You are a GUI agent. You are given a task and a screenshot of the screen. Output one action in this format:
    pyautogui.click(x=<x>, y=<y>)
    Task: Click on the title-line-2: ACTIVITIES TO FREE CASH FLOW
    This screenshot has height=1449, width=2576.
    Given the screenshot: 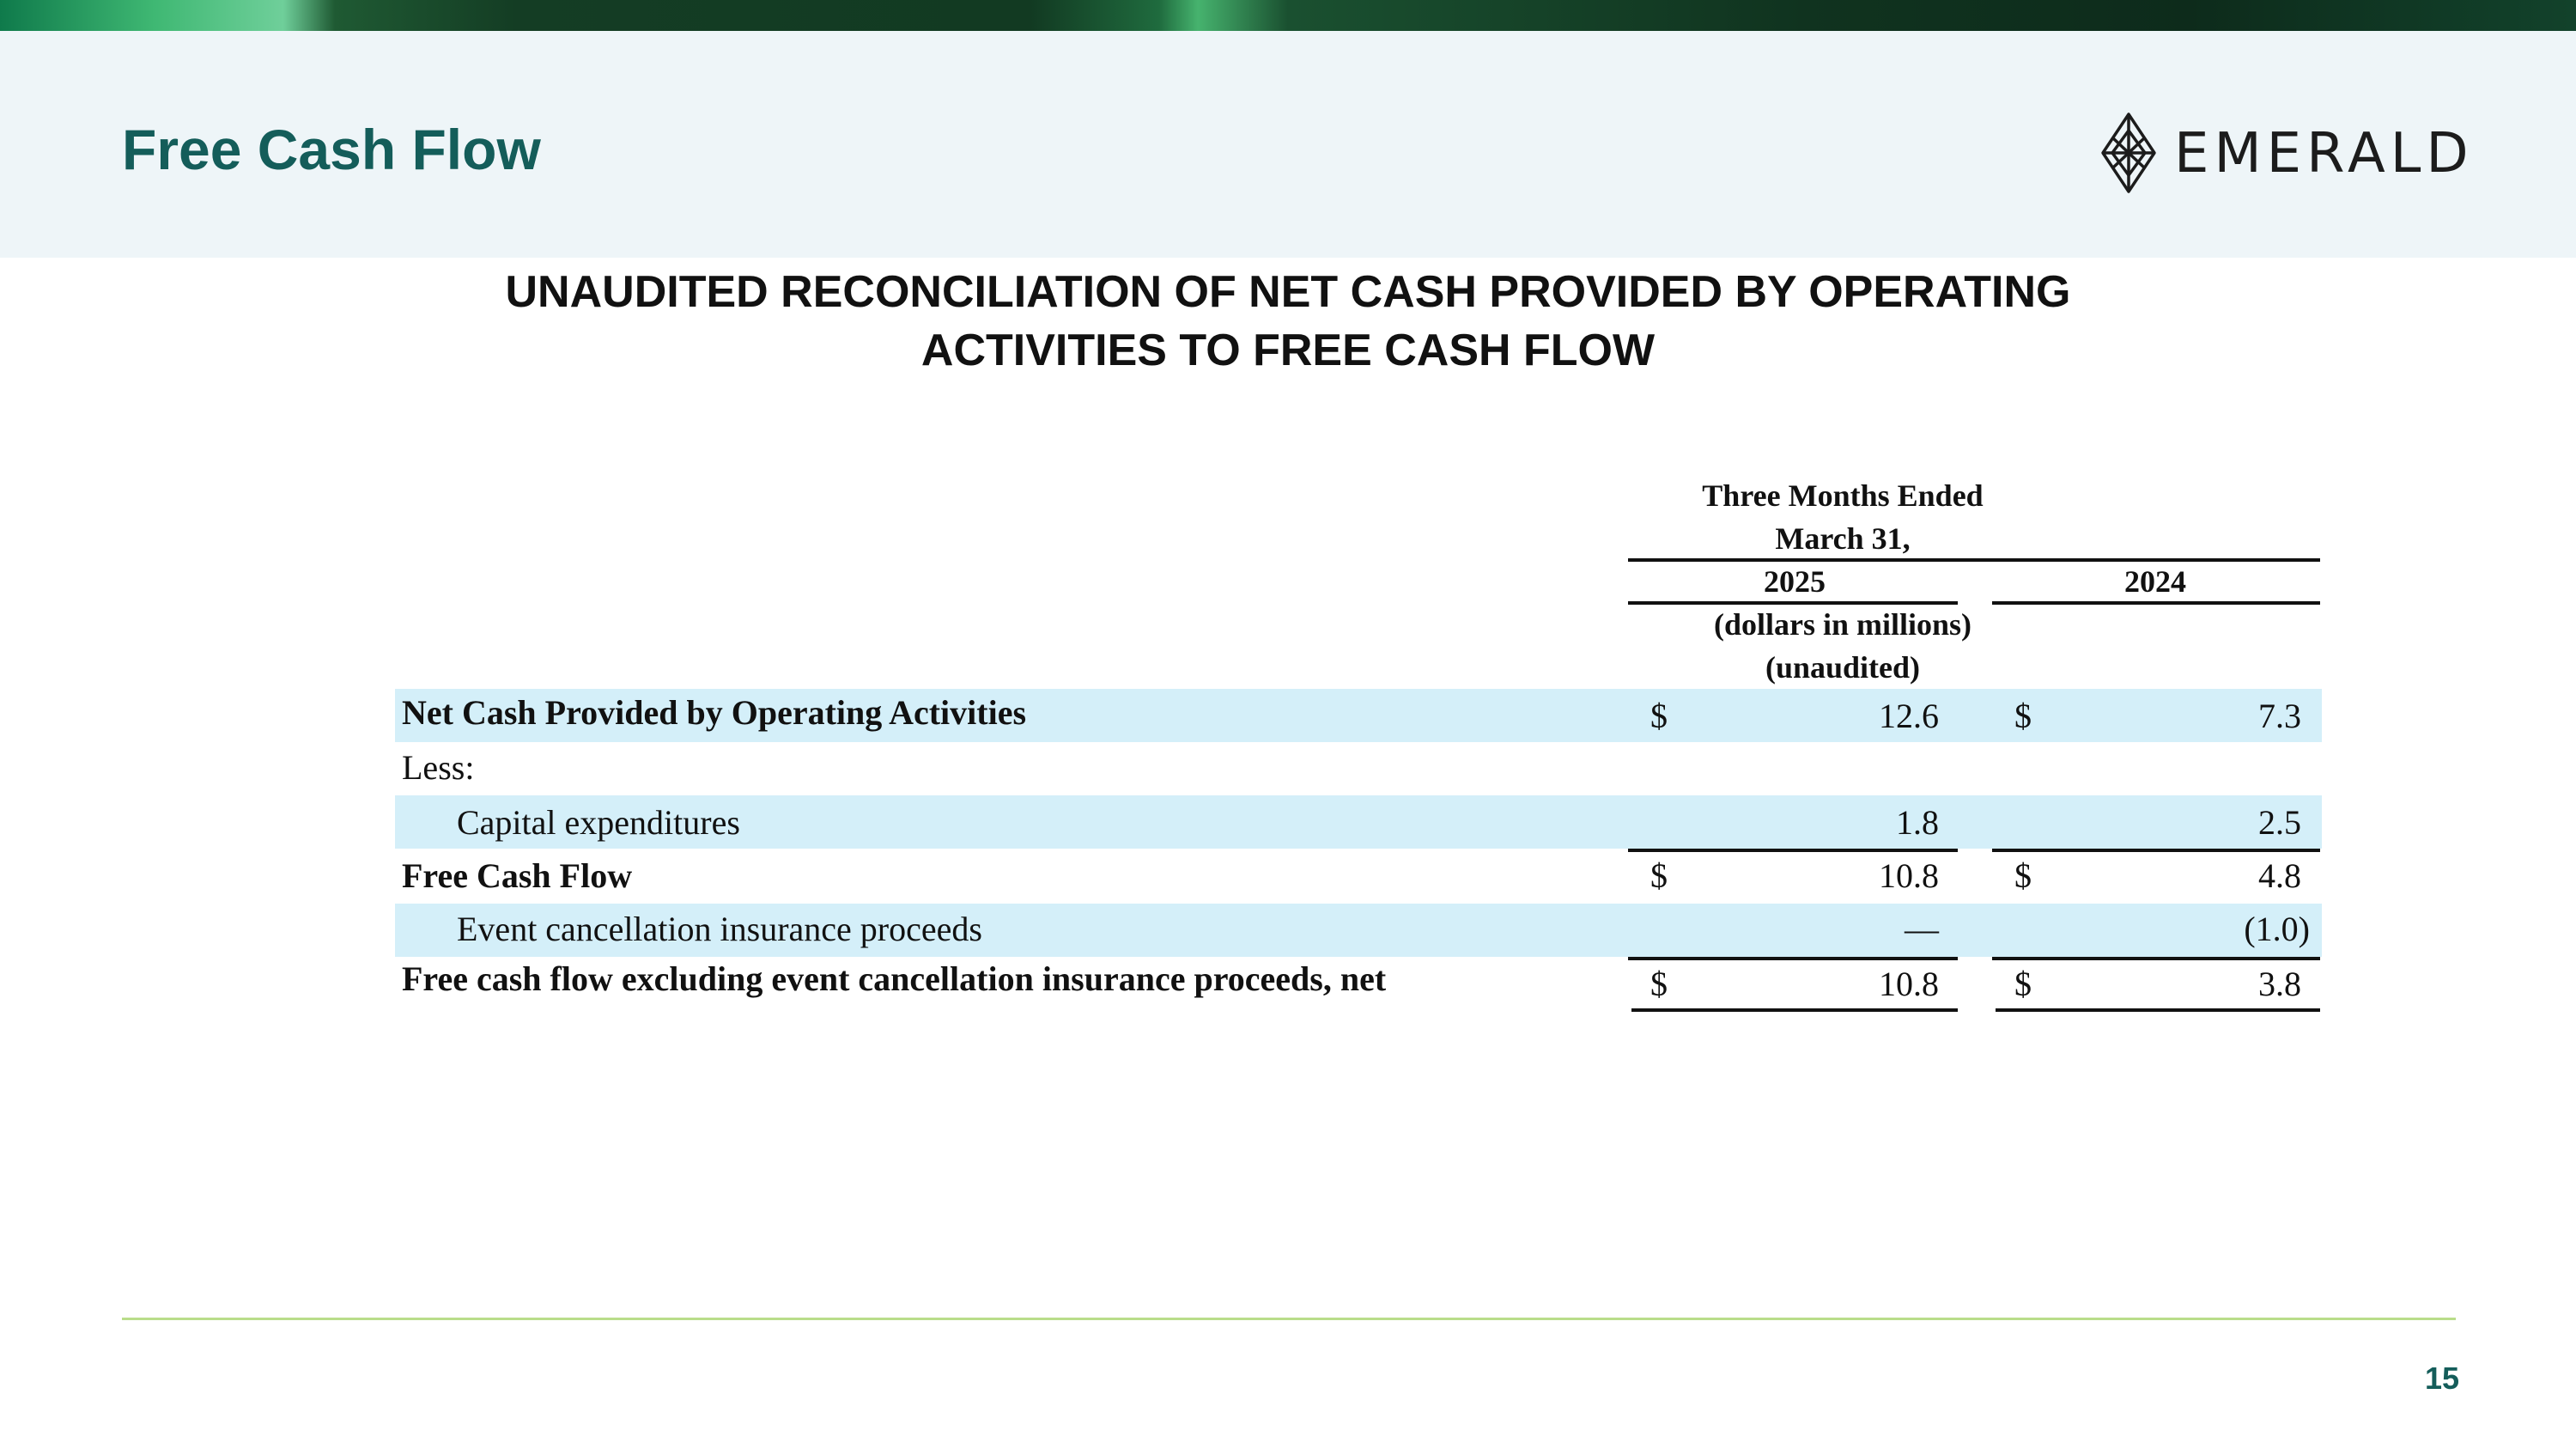 What is the action you would take?
    pyautogui.click(x=1288, y=350)
    